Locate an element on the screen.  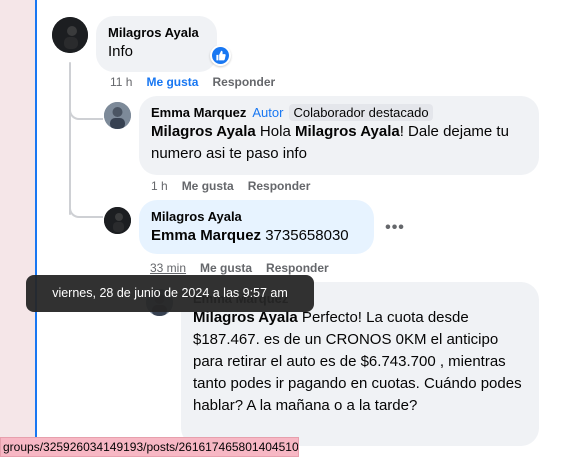
comment-text: Info is located at coordinates (121, 51).